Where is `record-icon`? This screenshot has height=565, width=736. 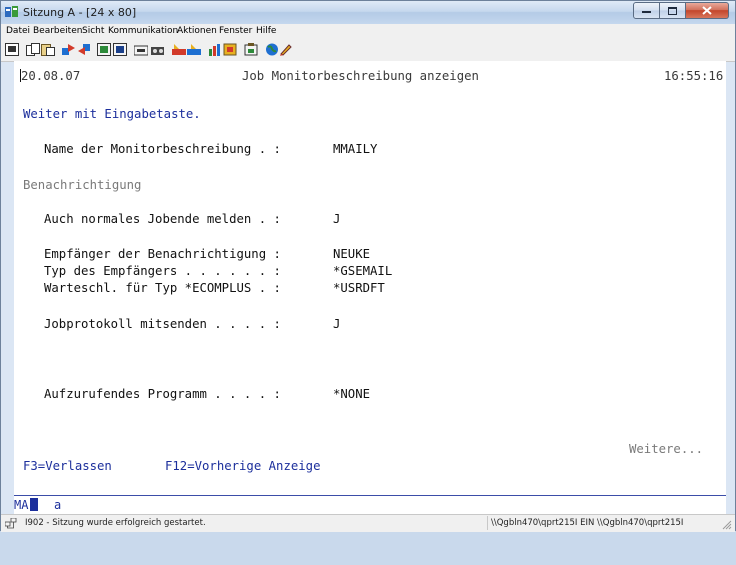
record-icon is located at coordinates (158, 49).